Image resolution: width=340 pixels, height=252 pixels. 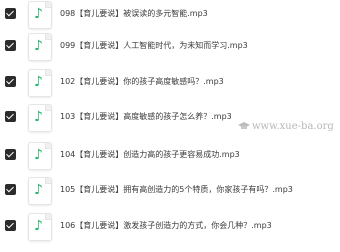 What do you see at coordinates (134, 14) in the screenshot?
I see `file-name: 098【育儿要说】被误读的多元智能.mp3` at bounding box center [134, 14].